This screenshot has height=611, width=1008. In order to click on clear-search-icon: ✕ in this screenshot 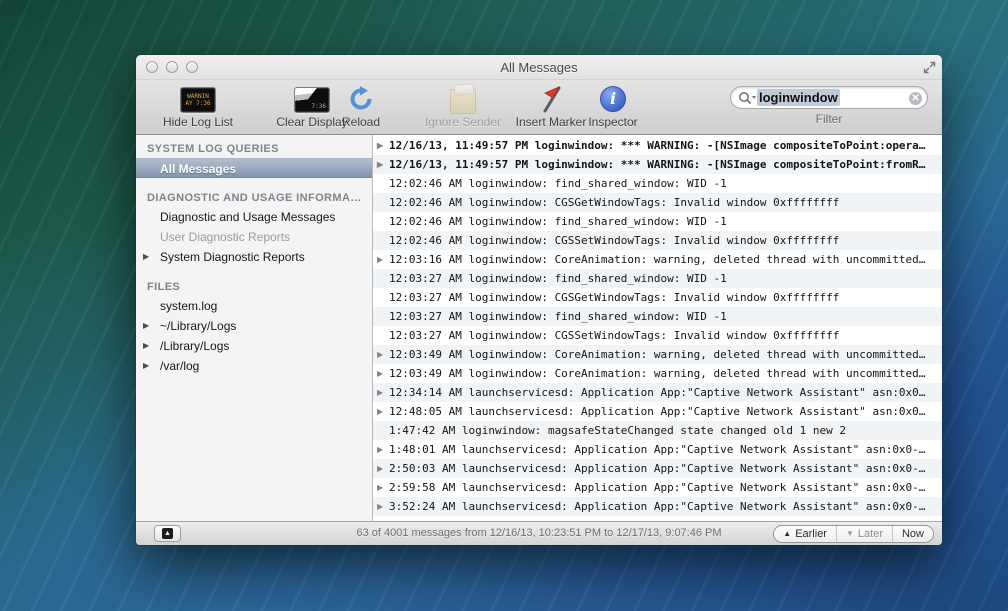, I will do `click(915, 98)`.